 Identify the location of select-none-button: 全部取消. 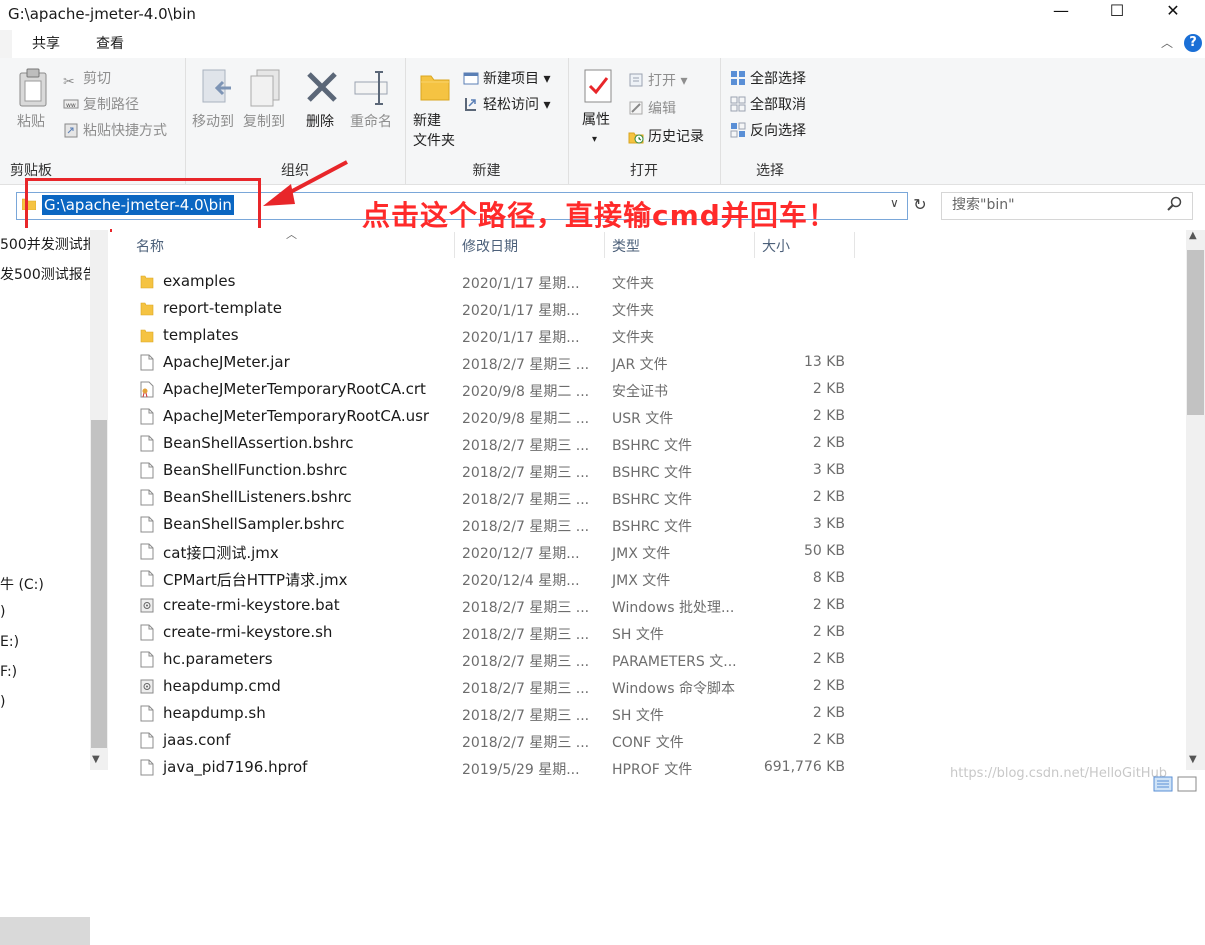
(768, 104).